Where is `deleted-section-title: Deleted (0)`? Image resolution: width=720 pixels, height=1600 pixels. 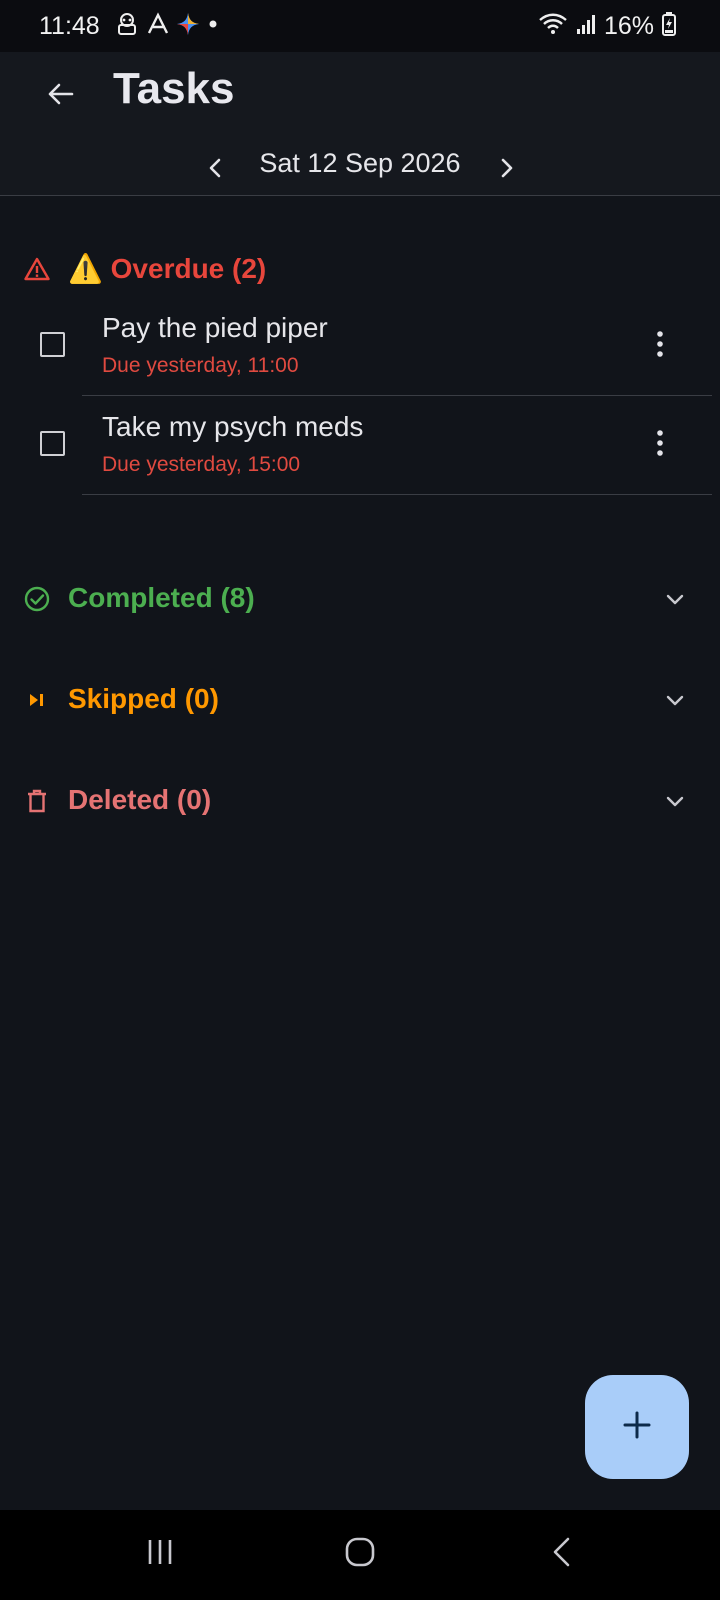
deleted-section-title: Deleted (0) is located at coordinates (140, 799).